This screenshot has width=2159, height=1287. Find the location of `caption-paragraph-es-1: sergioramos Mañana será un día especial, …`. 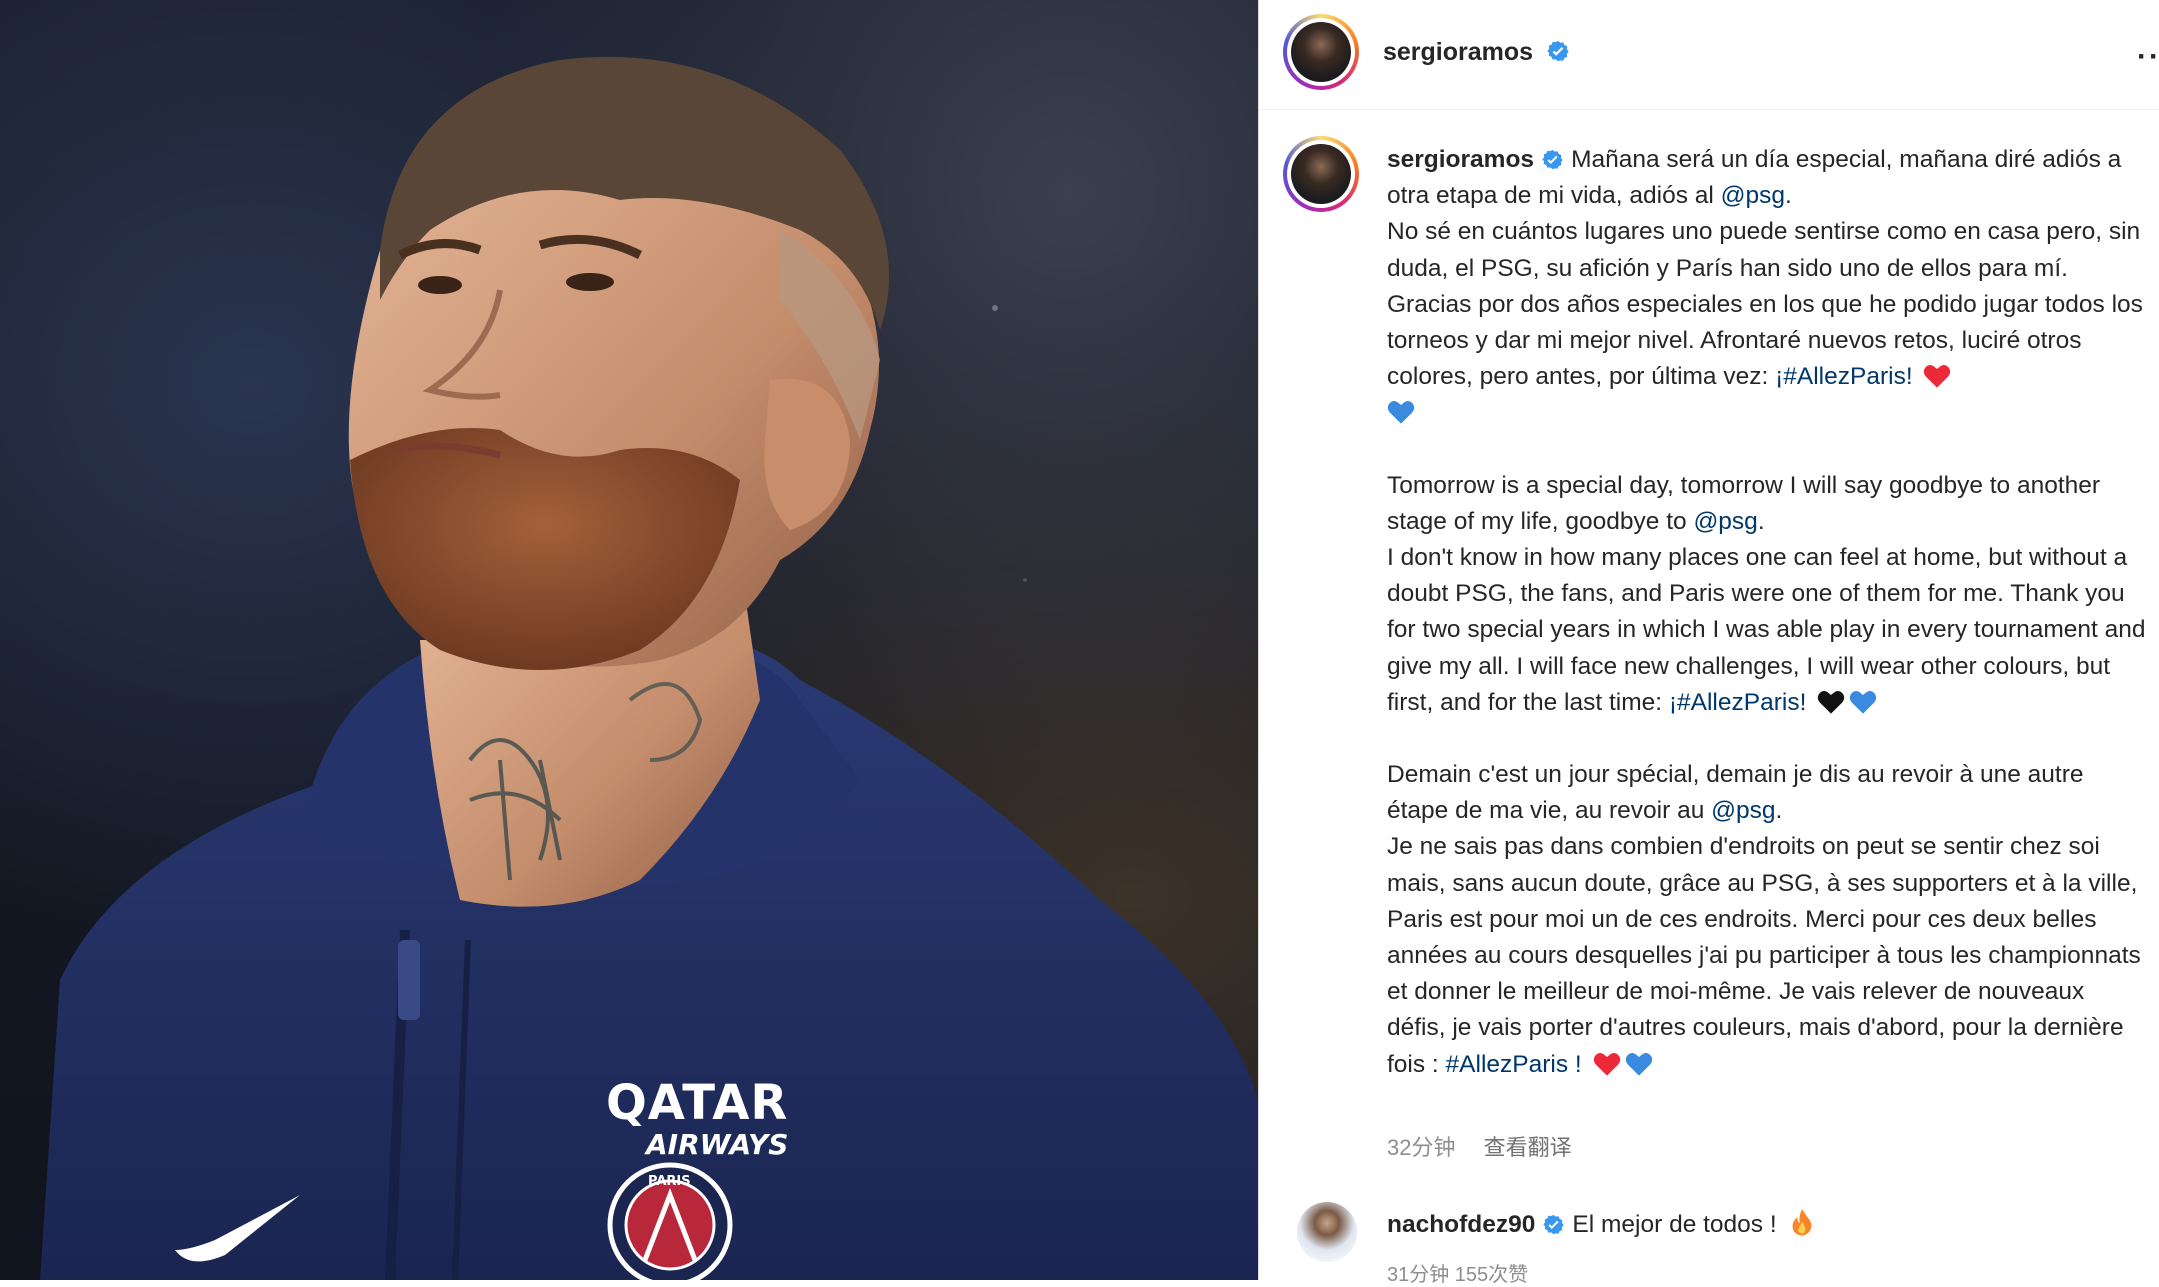

caption-paragraph-es-1: sergioramos Mañana será un día especial, … is located at coordinates (1767, 178).